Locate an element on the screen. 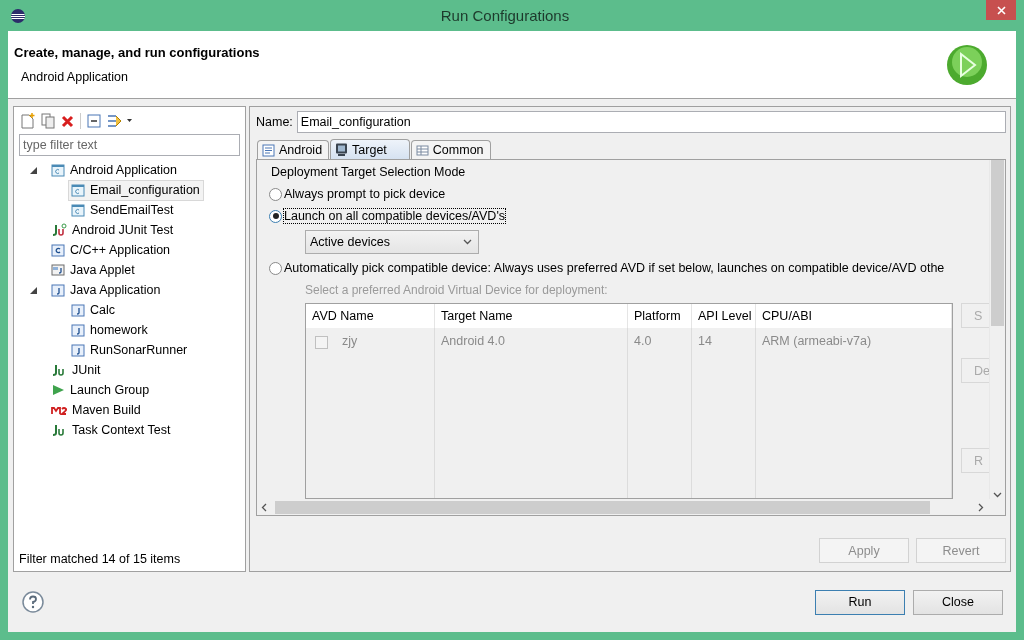  tab: Target is located at coordinates (370, 149).